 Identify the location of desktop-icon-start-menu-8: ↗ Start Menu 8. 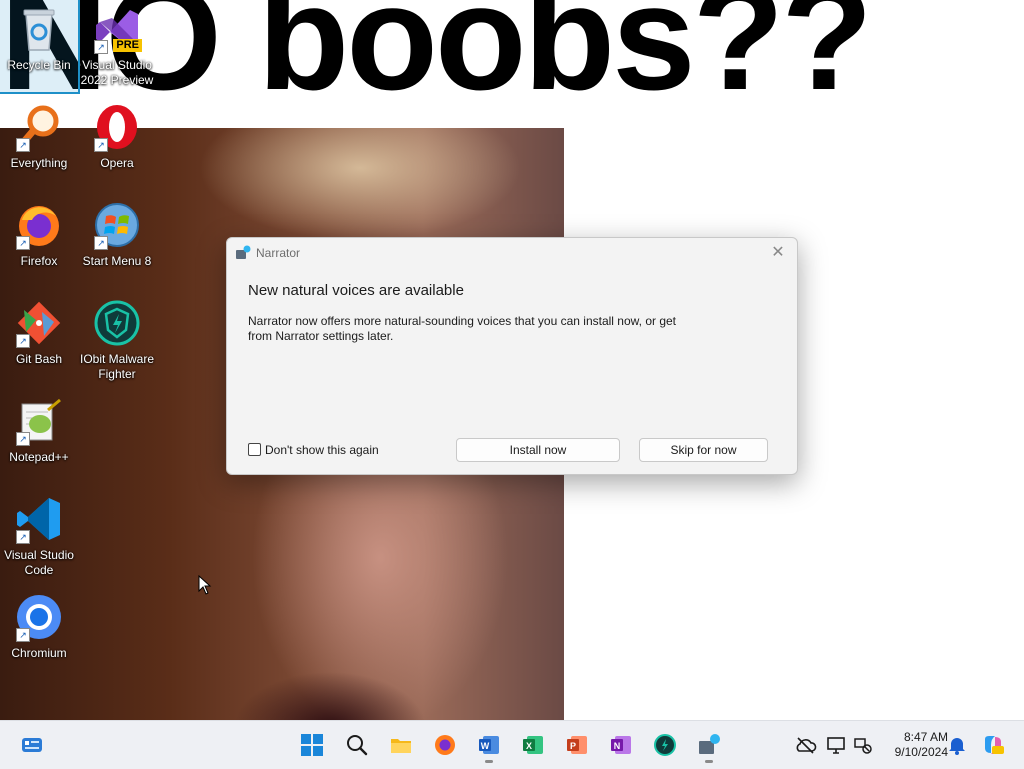
(117, 242).